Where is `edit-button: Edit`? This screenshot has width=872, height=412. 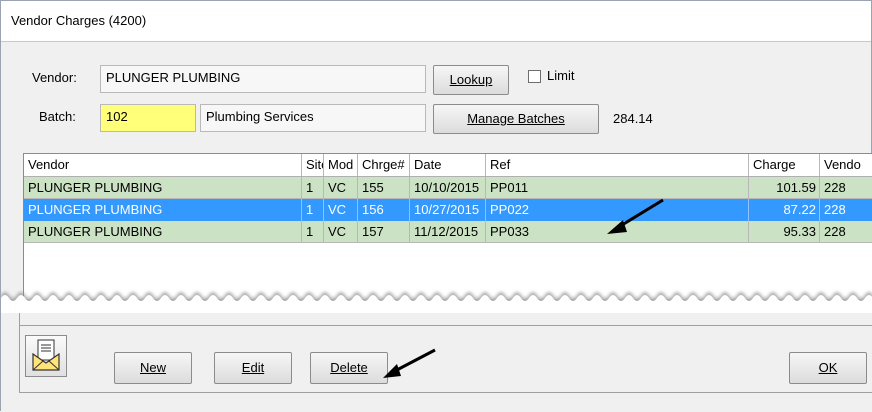
edit-button: Edit is located at coordinates (253, 368).